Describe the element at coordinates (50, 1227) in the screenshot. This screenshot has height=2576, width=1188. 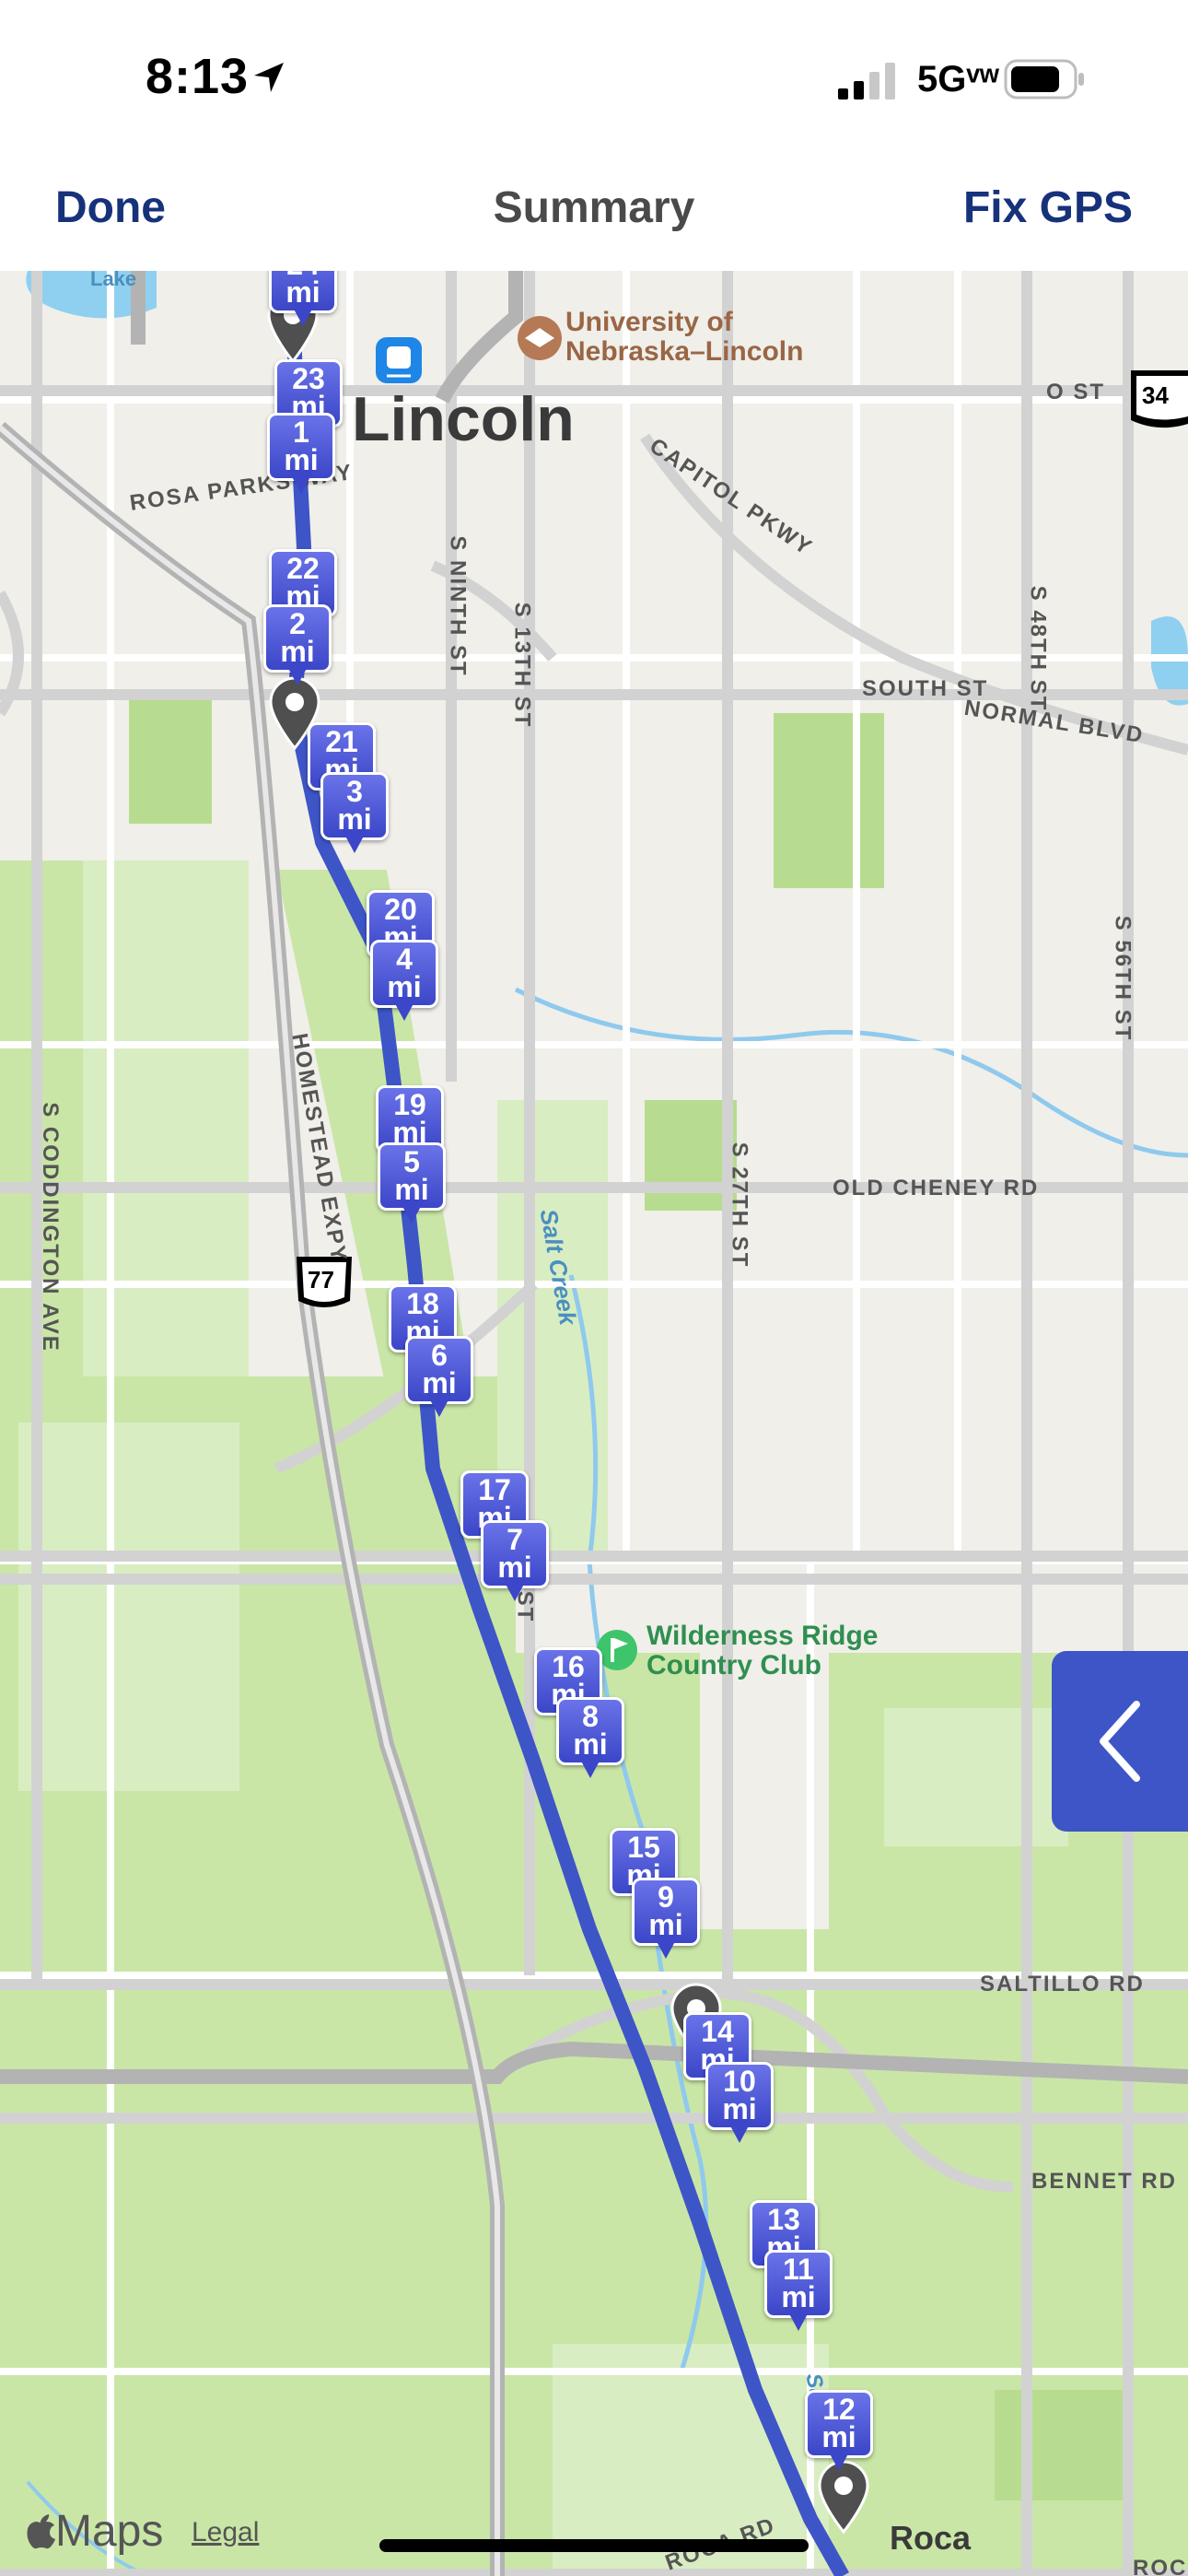
I see `street-label: S CODDINGTON AVE` at that location.